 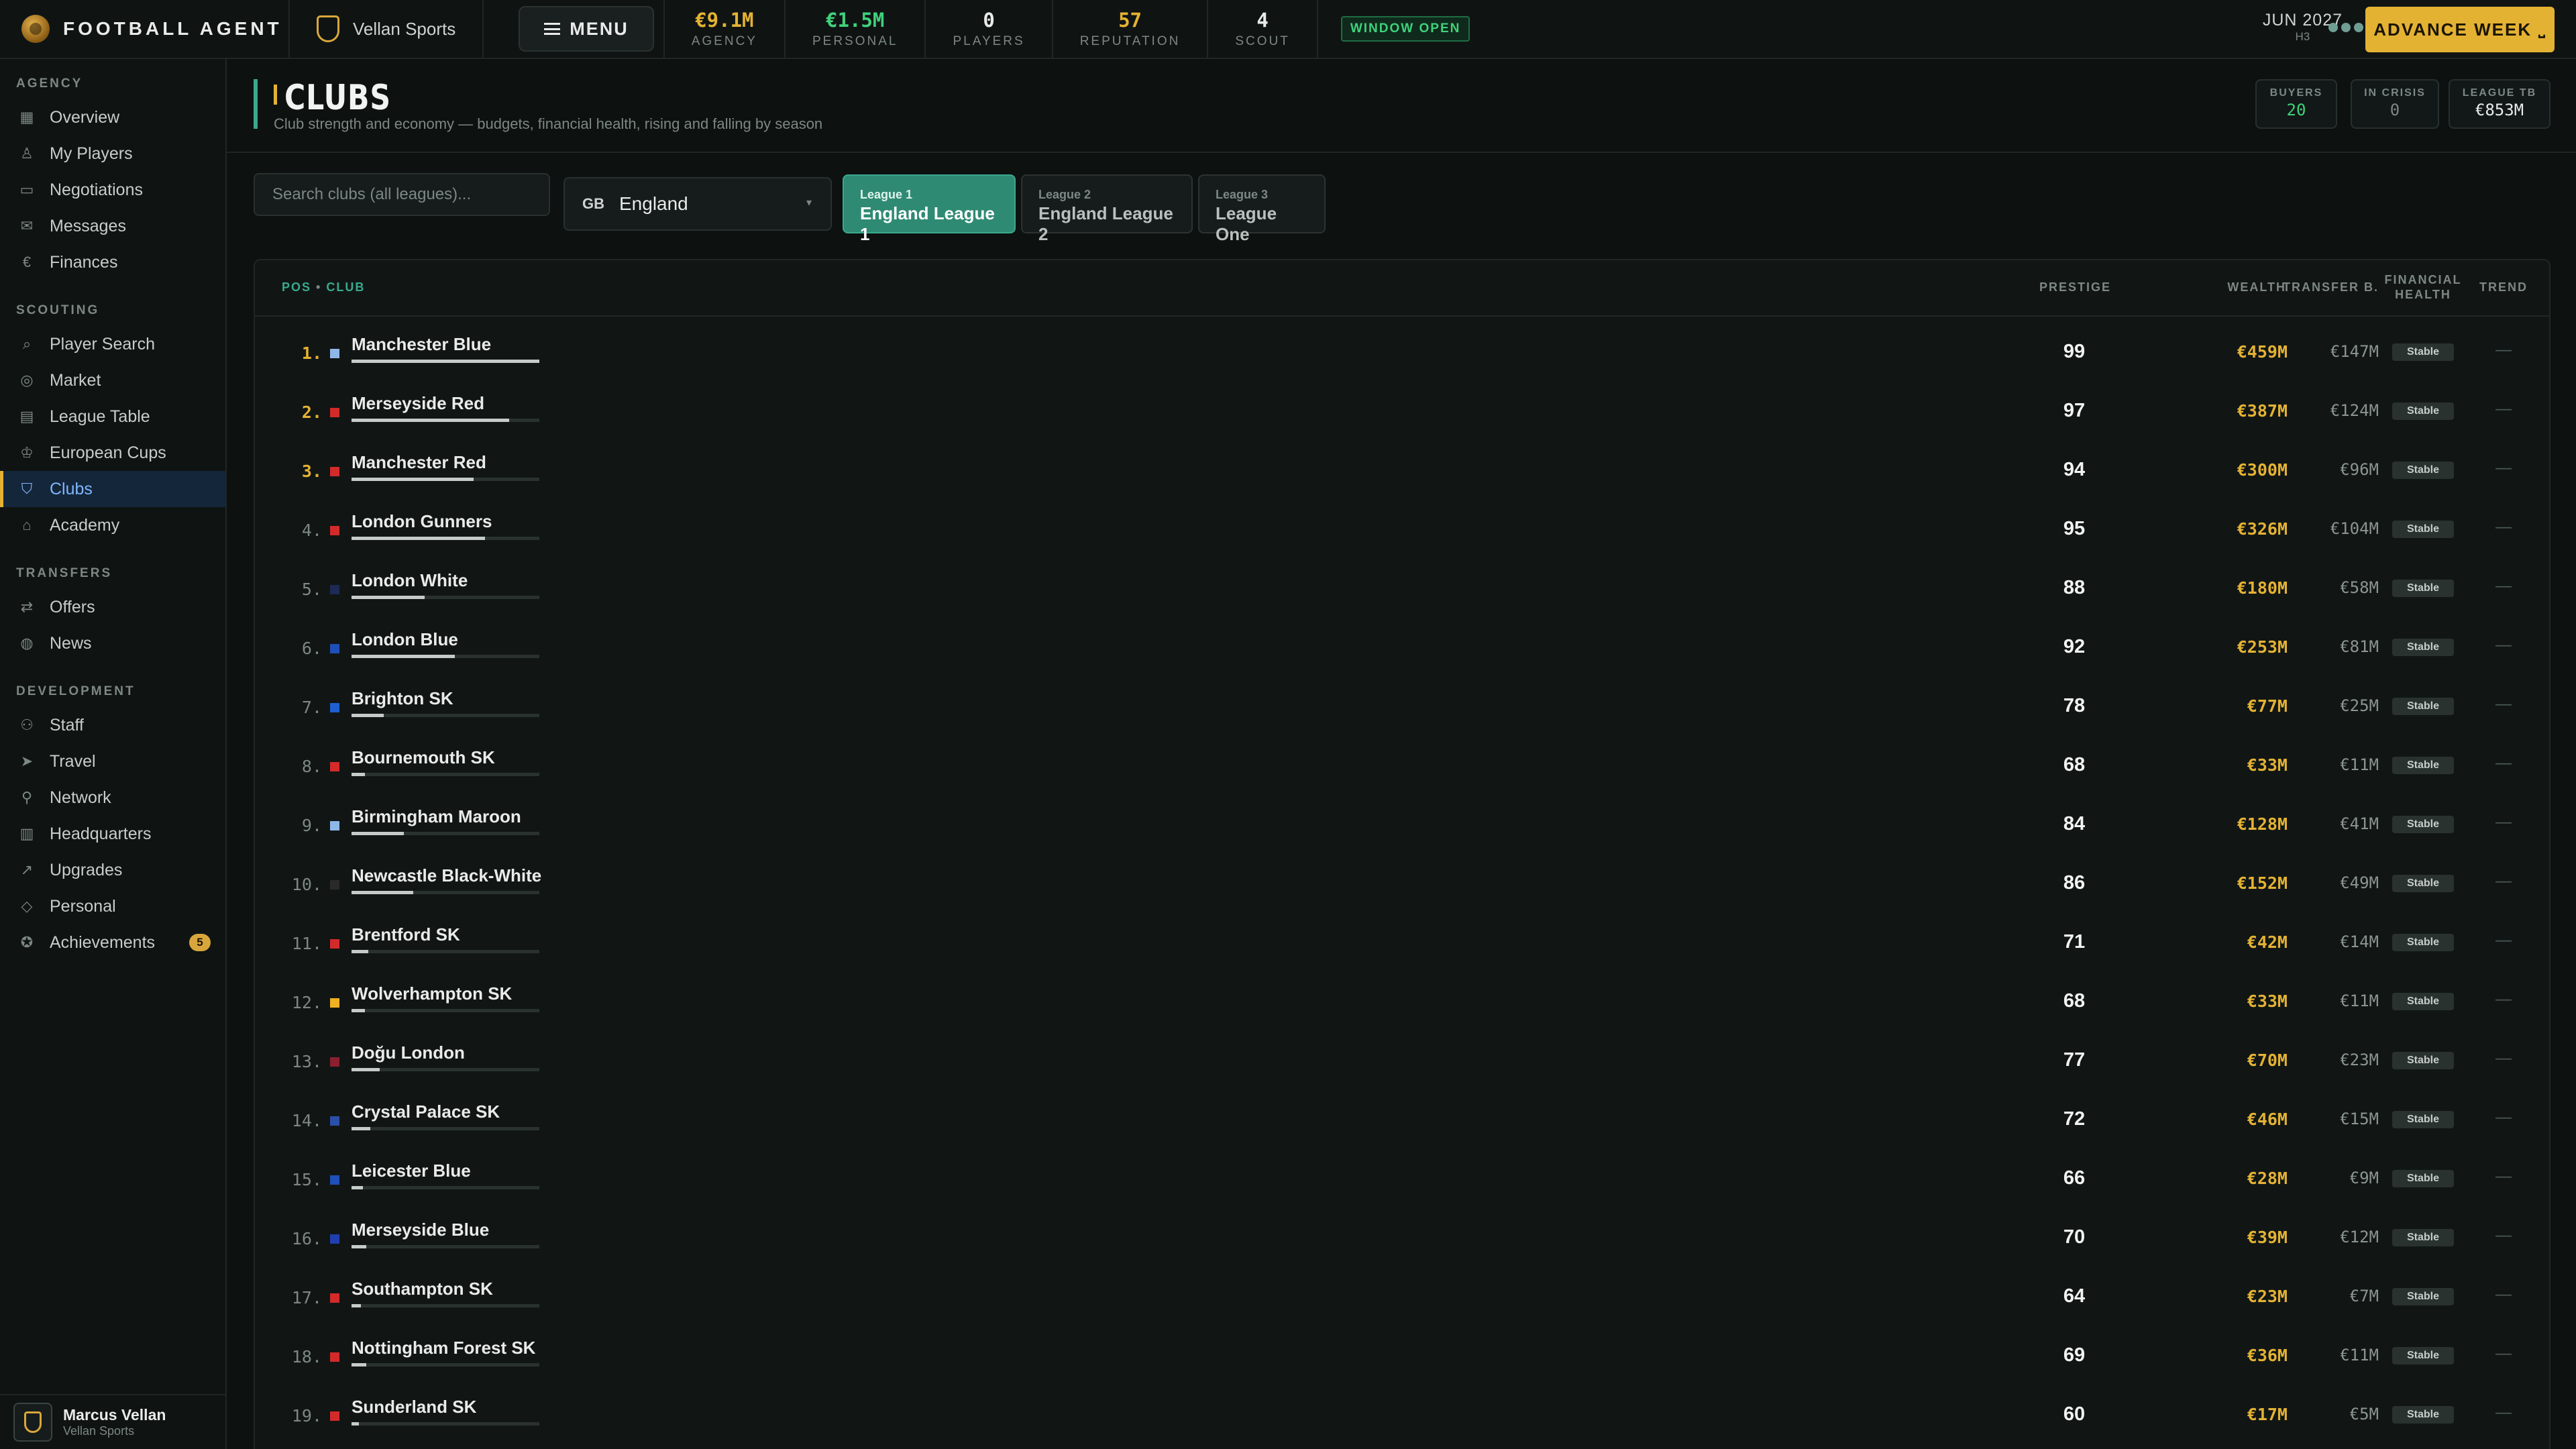 I want to click on table-row: 2. Merseyside Red 97 €387M €124M Stable —, so click(x=1402, y=409).